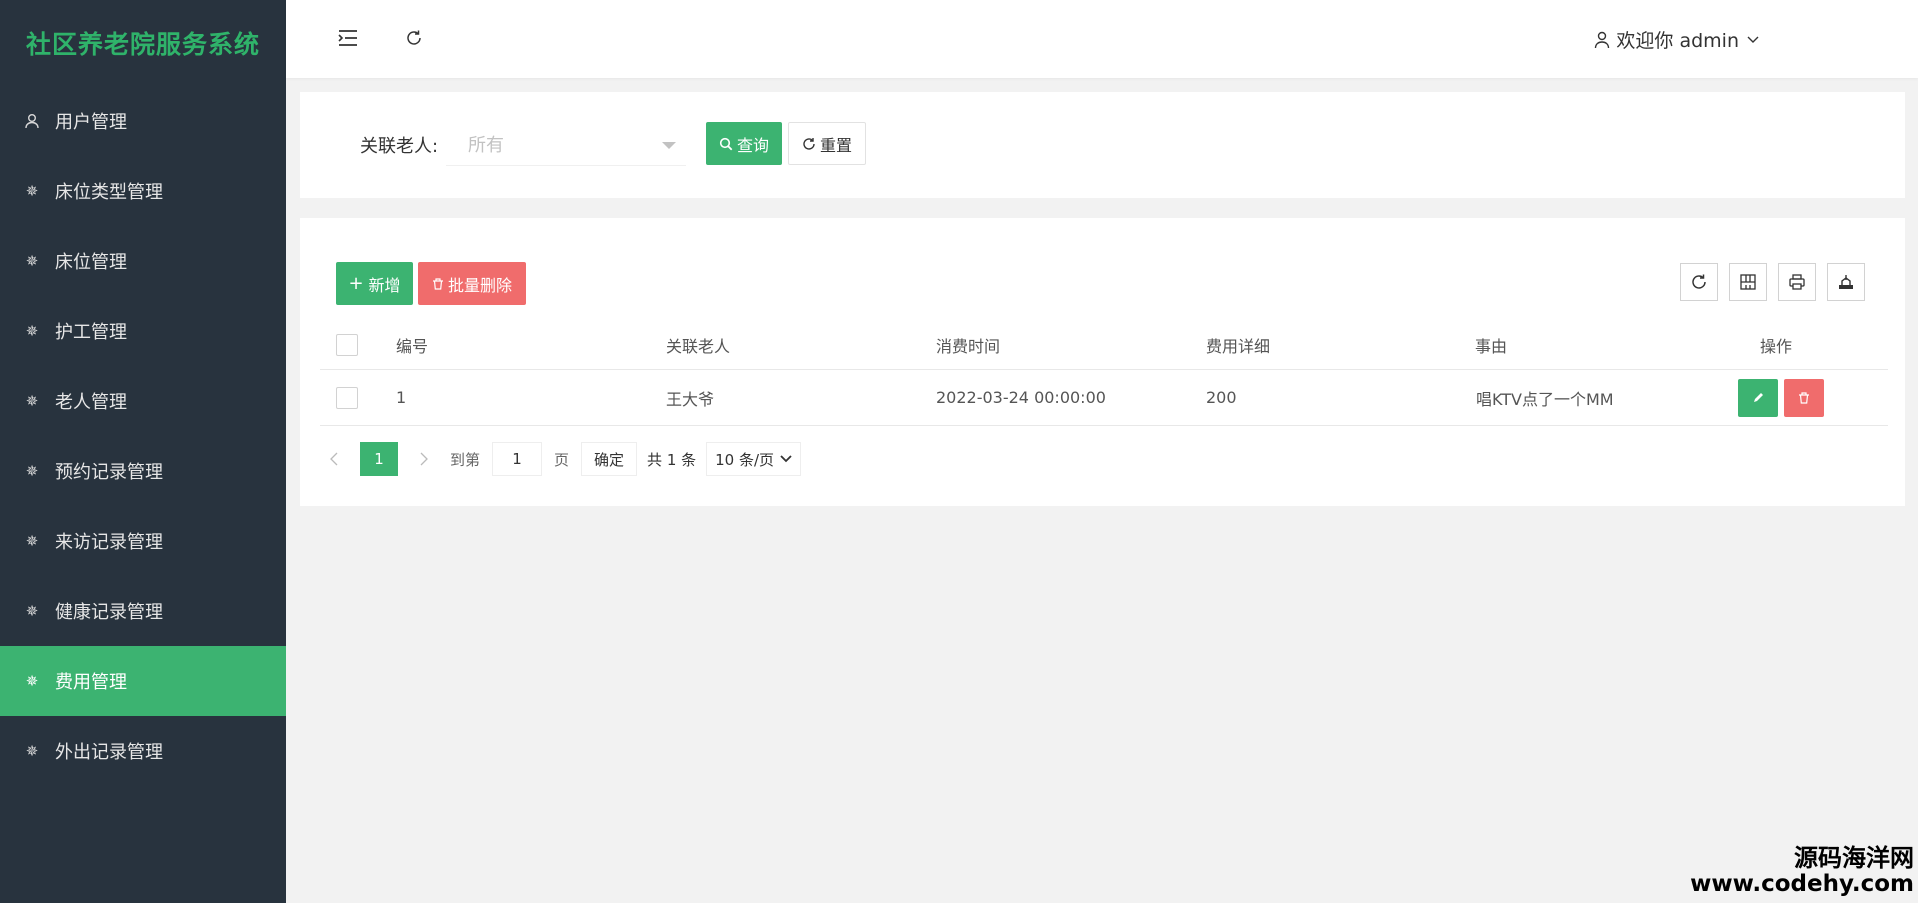 The image size is (1918, 903). I want to click on sidebar-item-caregivers: ✵ 护工管理, so click(143, 331).